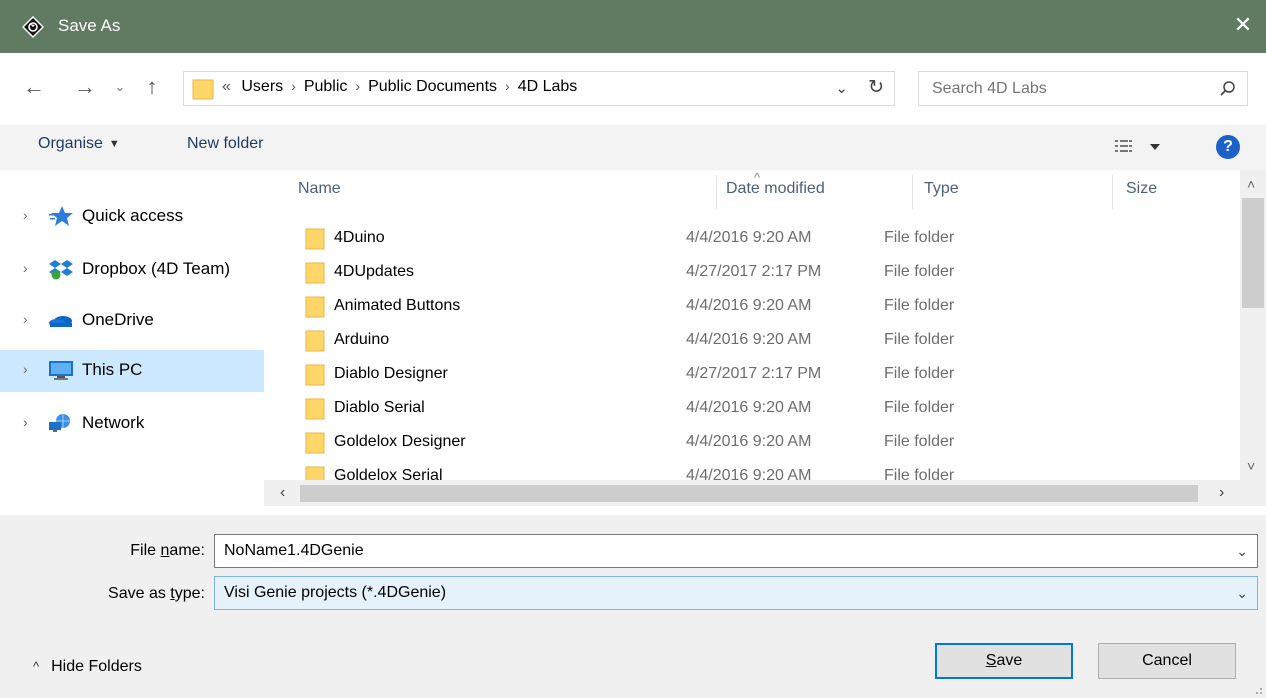 The height and width of the screenshot is (698, 1266). Describe the element at coordinates (400, 441) in the screenshot. I see `file-name: Goldelox Designer` at that location.